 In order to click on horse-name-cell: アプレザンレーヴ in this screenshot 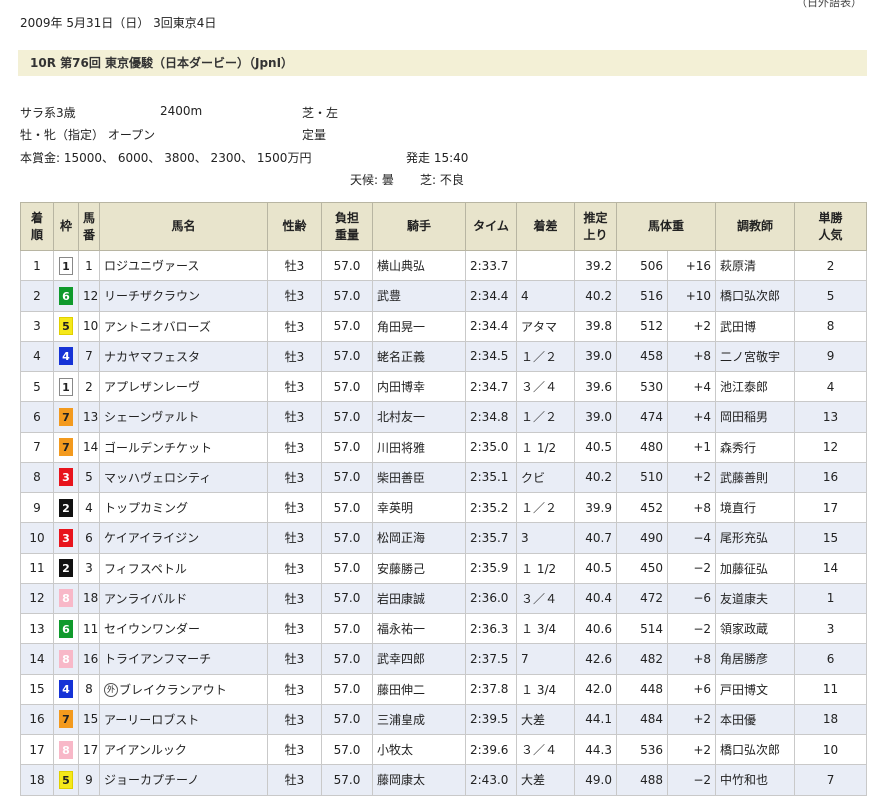, I will do `click(183, 386)`.